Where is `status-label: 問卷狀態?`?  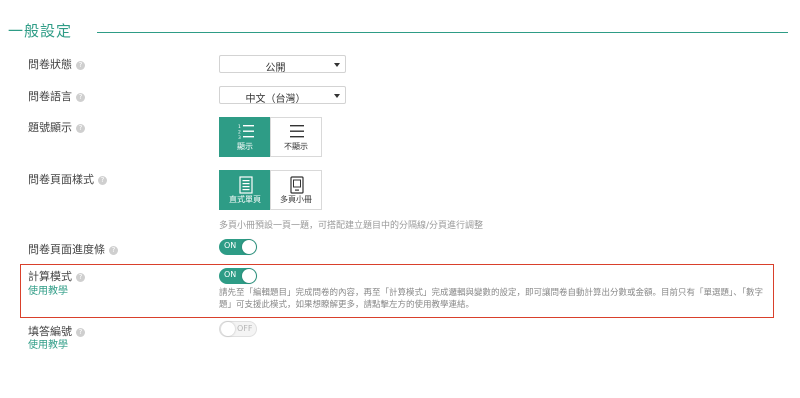 status-label: 問卷狀態? is located at coordinates (56, 64).